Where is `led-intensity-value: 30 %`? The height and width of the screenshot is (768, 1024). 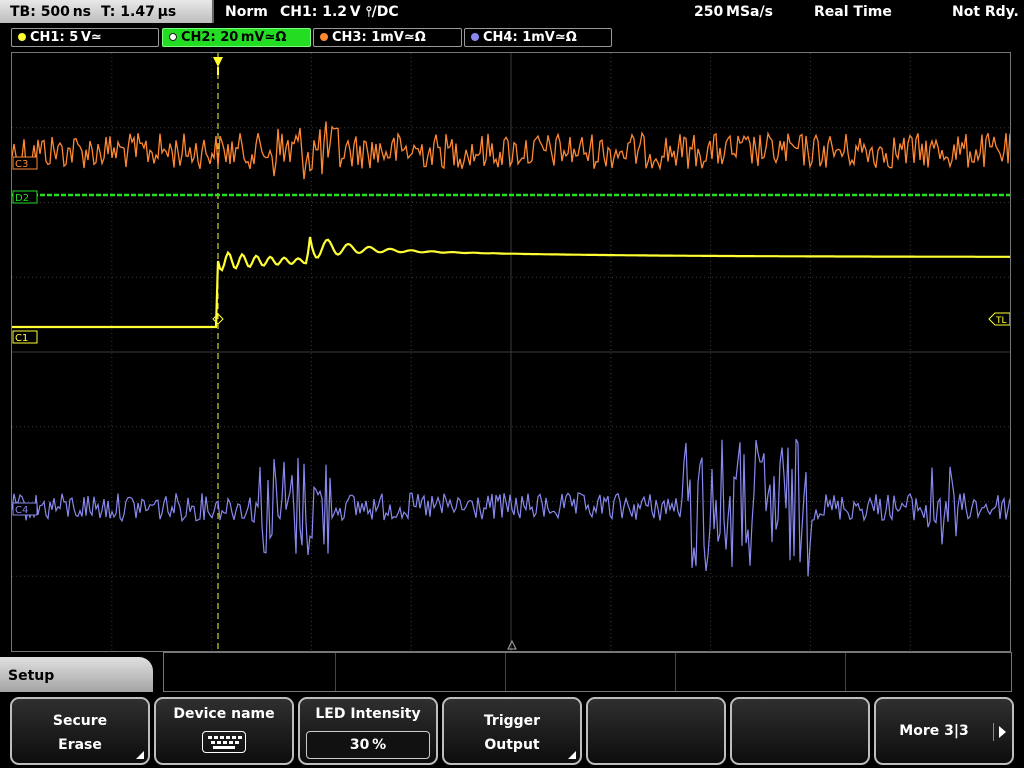
led-intensity-value: 30 % is located at coordinates (368, 745).